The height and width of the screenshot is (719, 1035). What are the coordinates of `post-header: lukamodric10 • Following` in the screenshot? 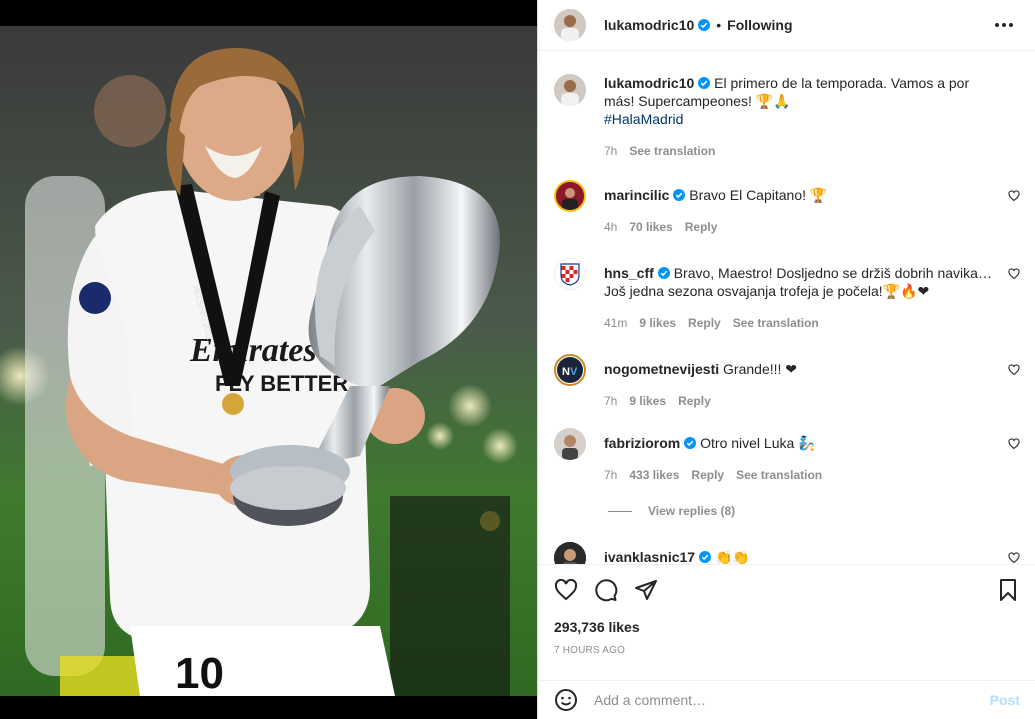 It's located at (786, 25).